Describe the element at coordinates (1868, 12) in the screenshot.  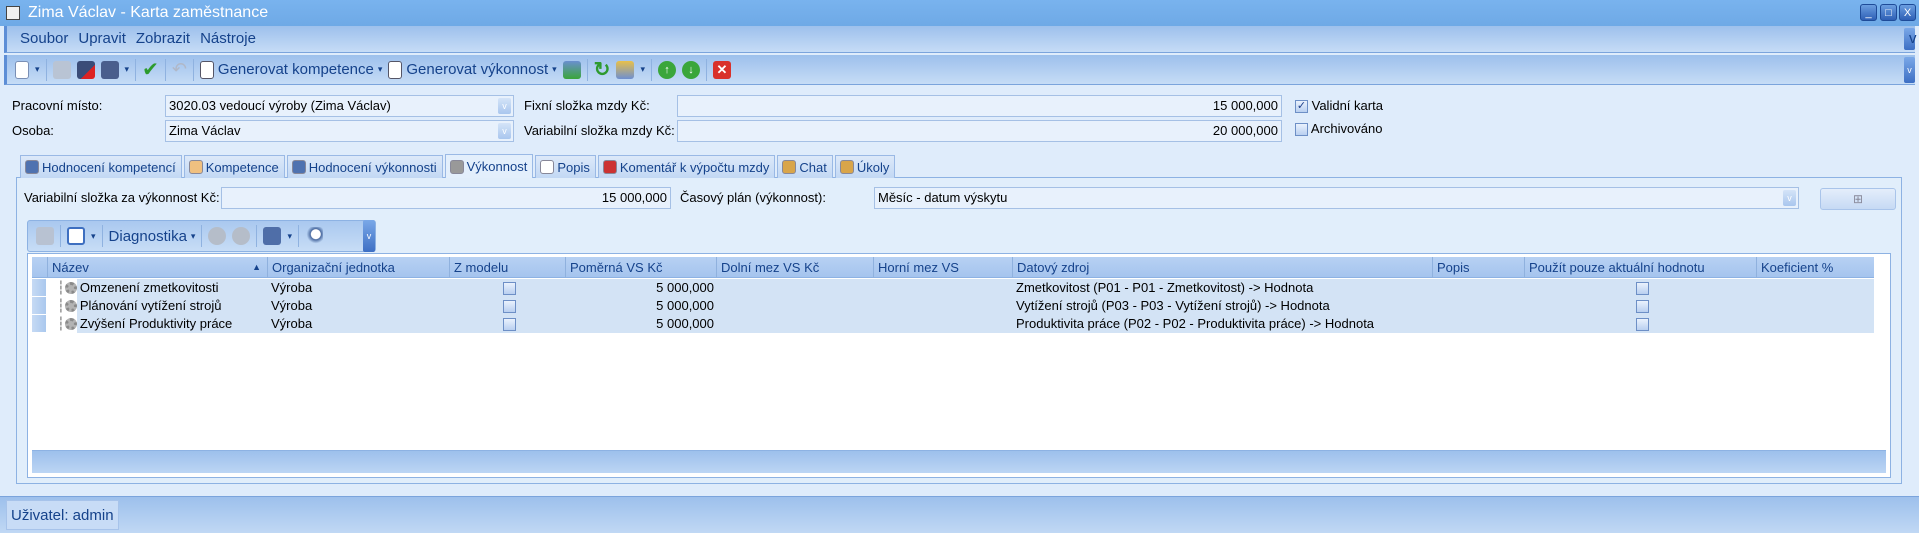
I see `minimize-button: _` at that location.